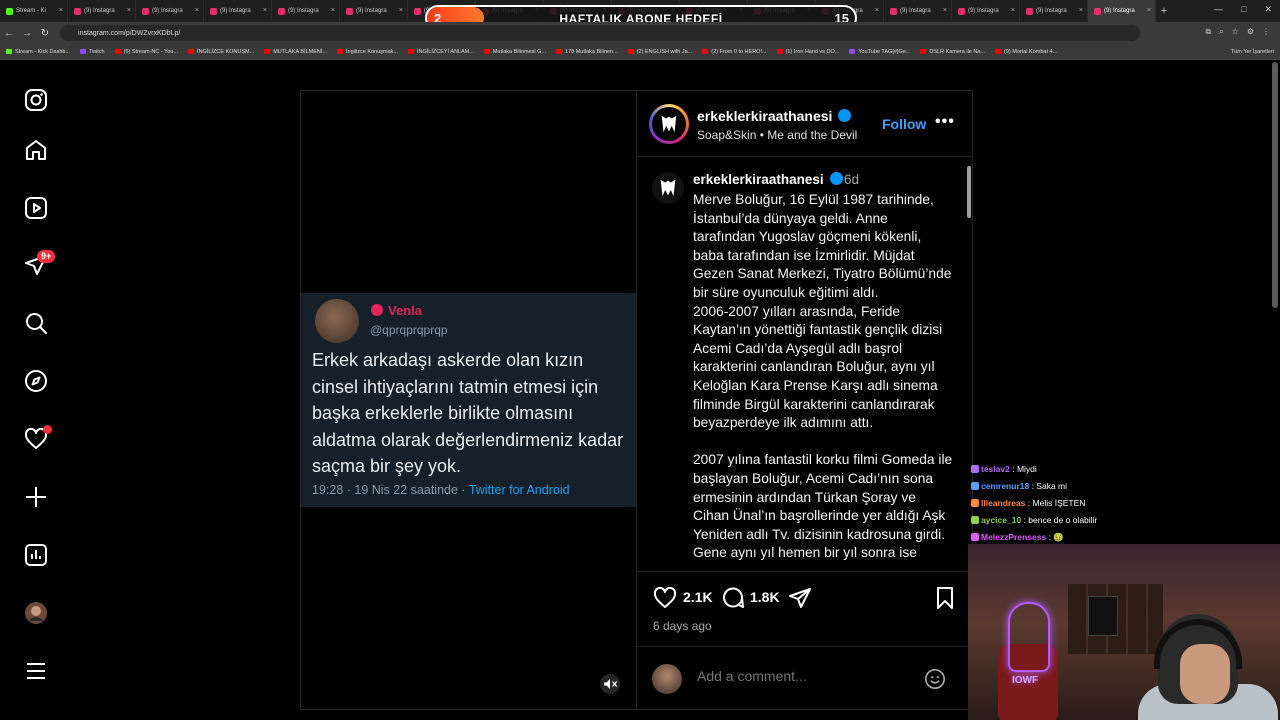 The width and height of the screenshot is (1280, 720). I want to click on like-count: 2.1K, so click(698, 597).